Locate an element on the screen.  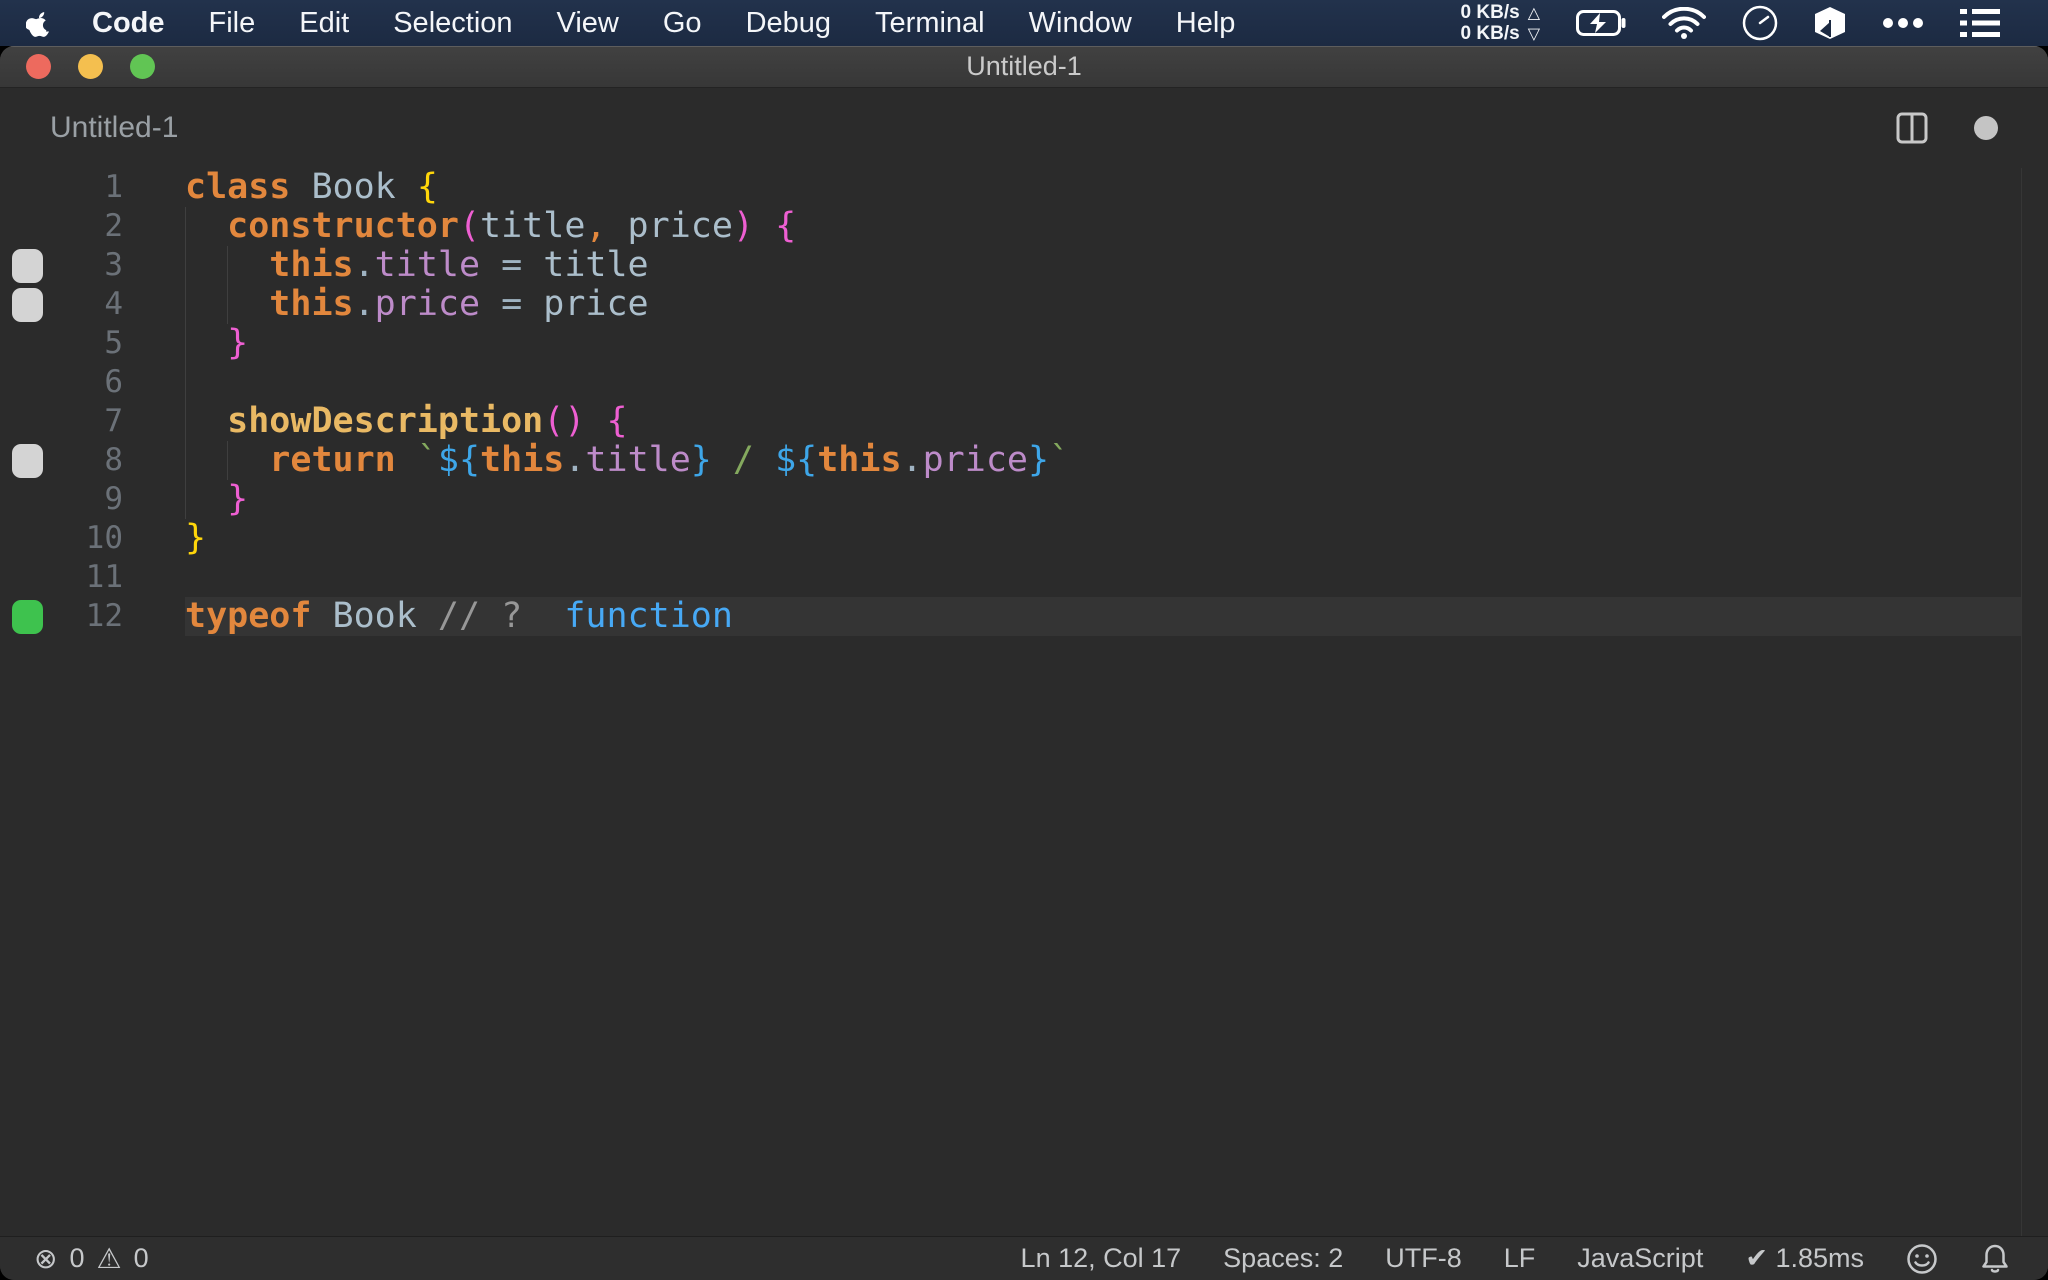
status-encoding: UTF-8 is located at coordinates (1423, 1258).